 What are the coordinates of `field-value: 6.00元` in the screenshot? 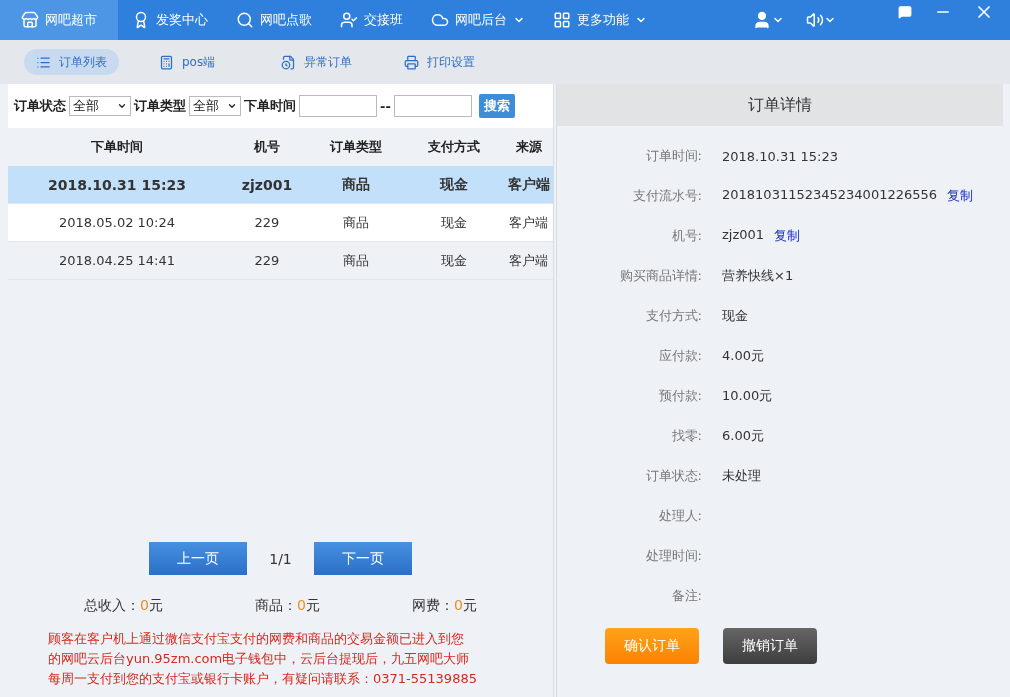 It's located at (743, 436).